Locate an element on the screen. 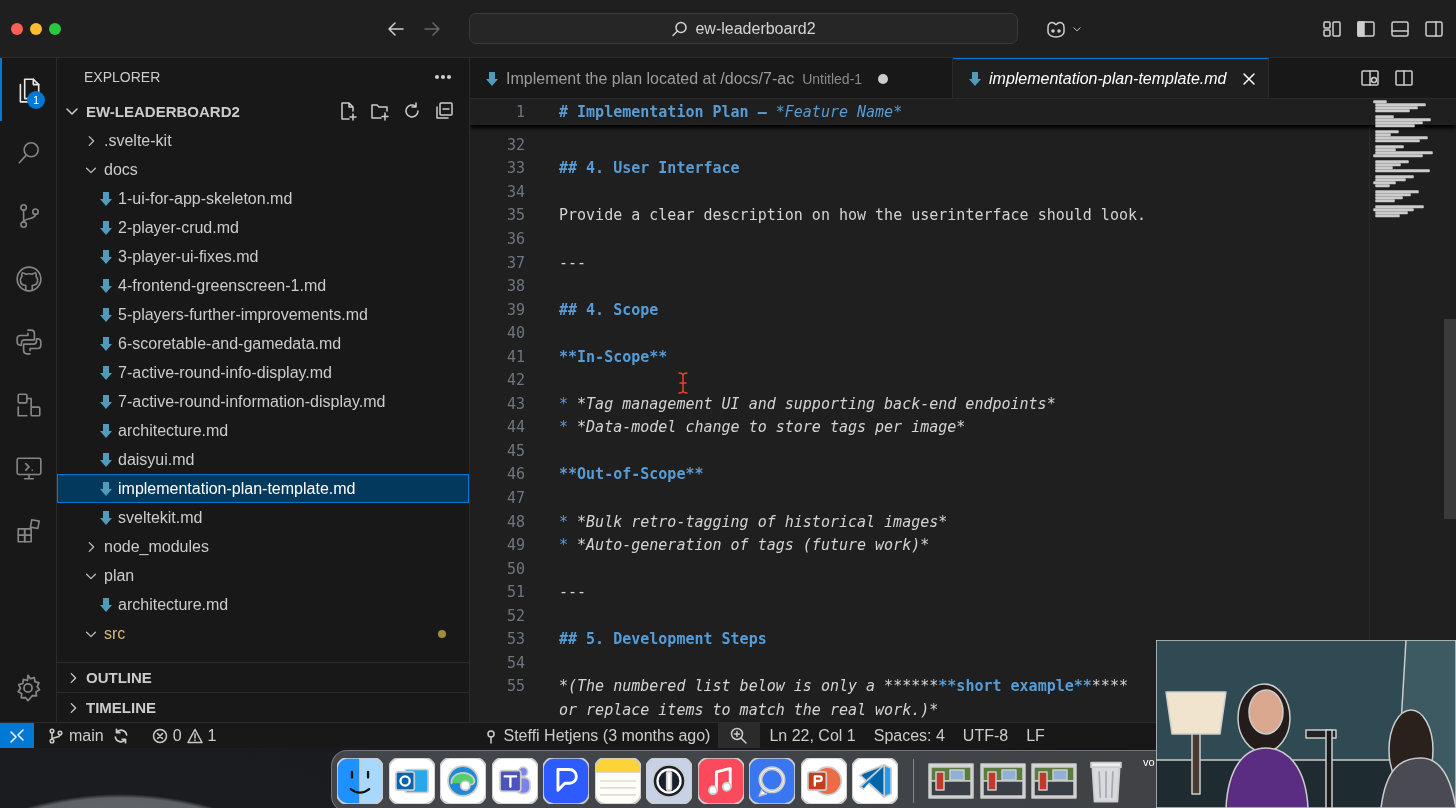  line-number: 39 is located at coordinates (515, 309).